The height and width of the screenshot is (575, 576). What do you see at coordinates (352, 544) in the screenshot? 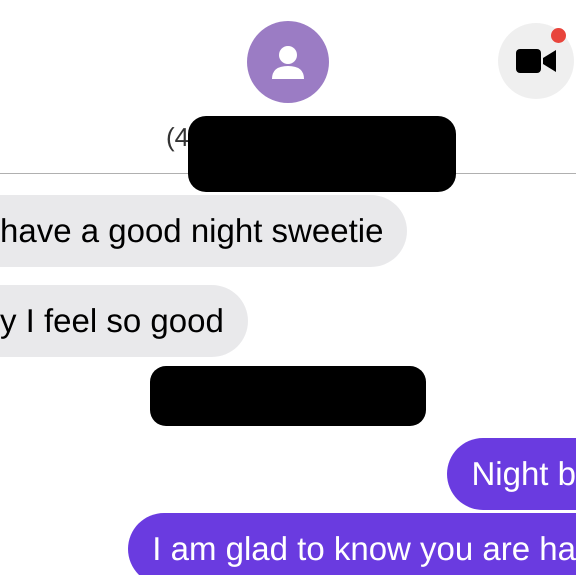
I see `message-bubble: I am glad to know you are ha` at bounding box center [352, 544].